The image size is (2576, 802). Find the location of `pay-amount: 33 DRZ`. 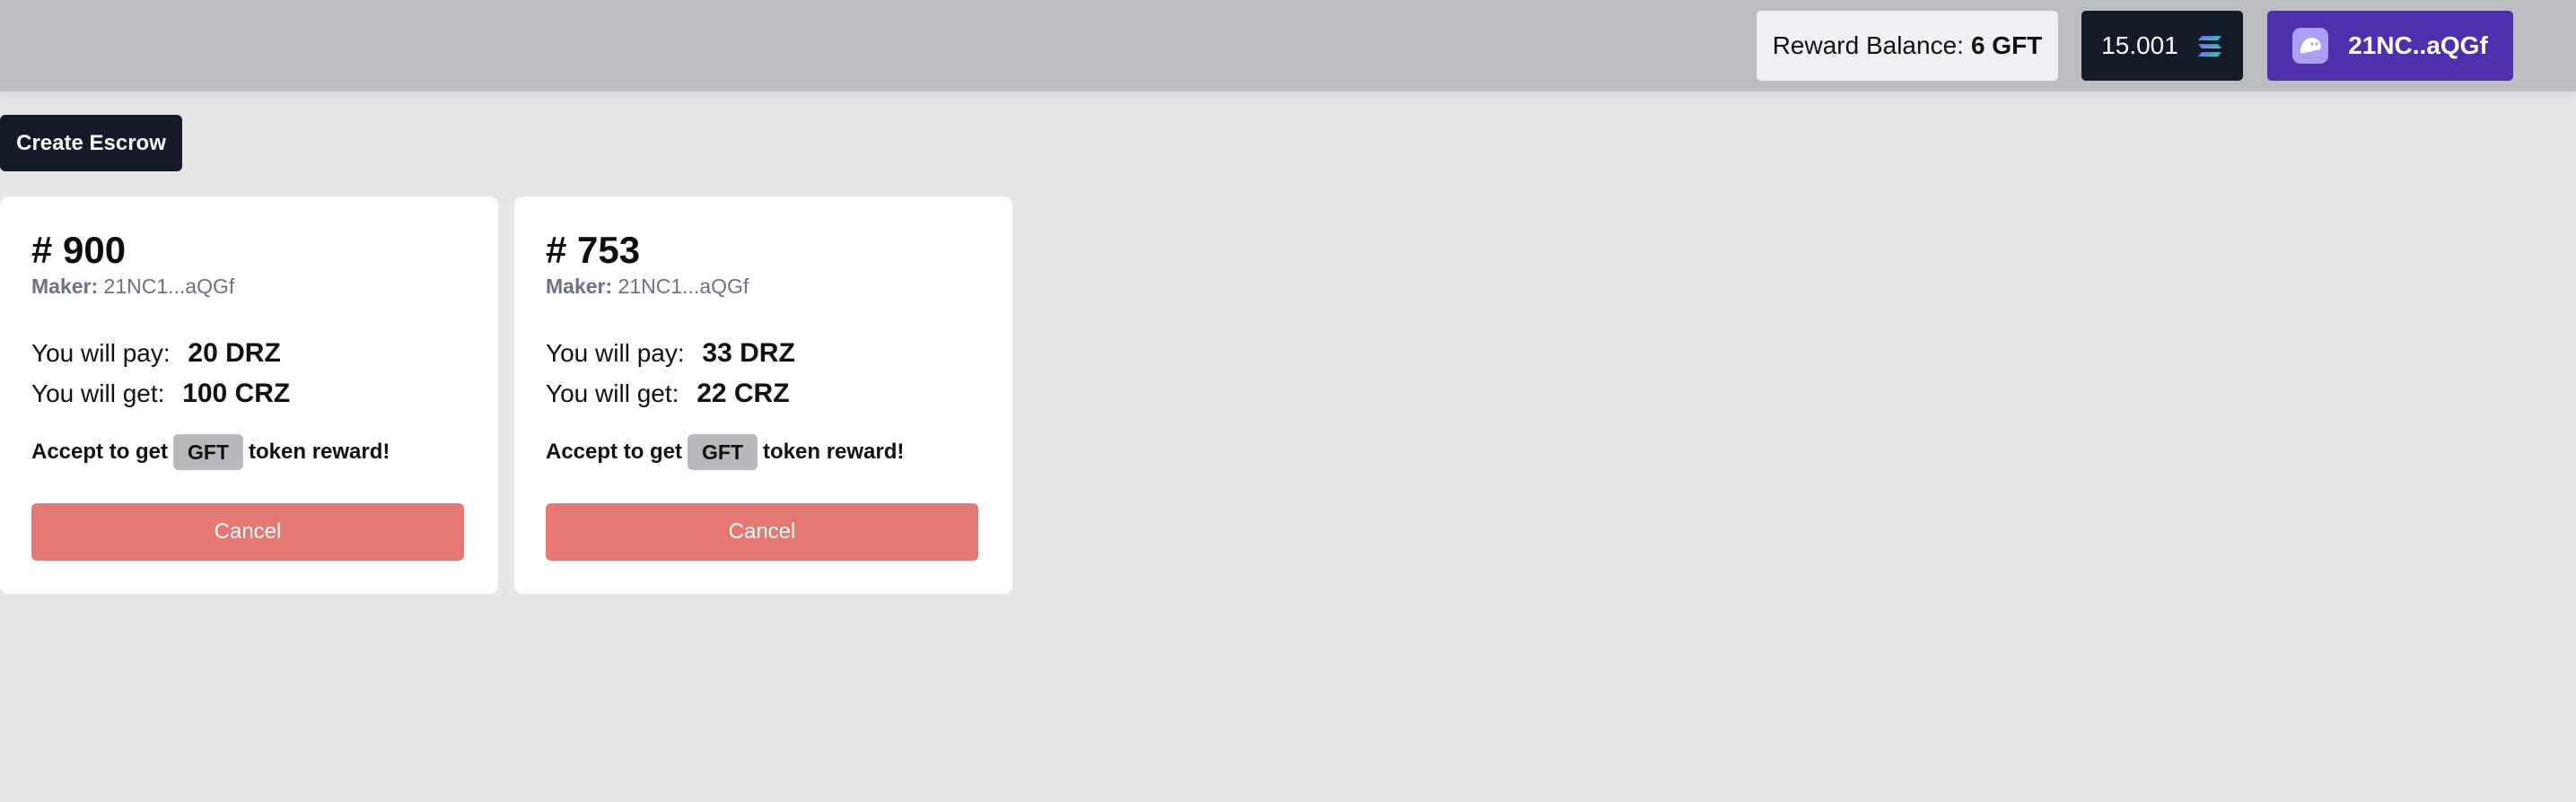

pay-amount: 33 DRZ is located at coordinates (748, 353).